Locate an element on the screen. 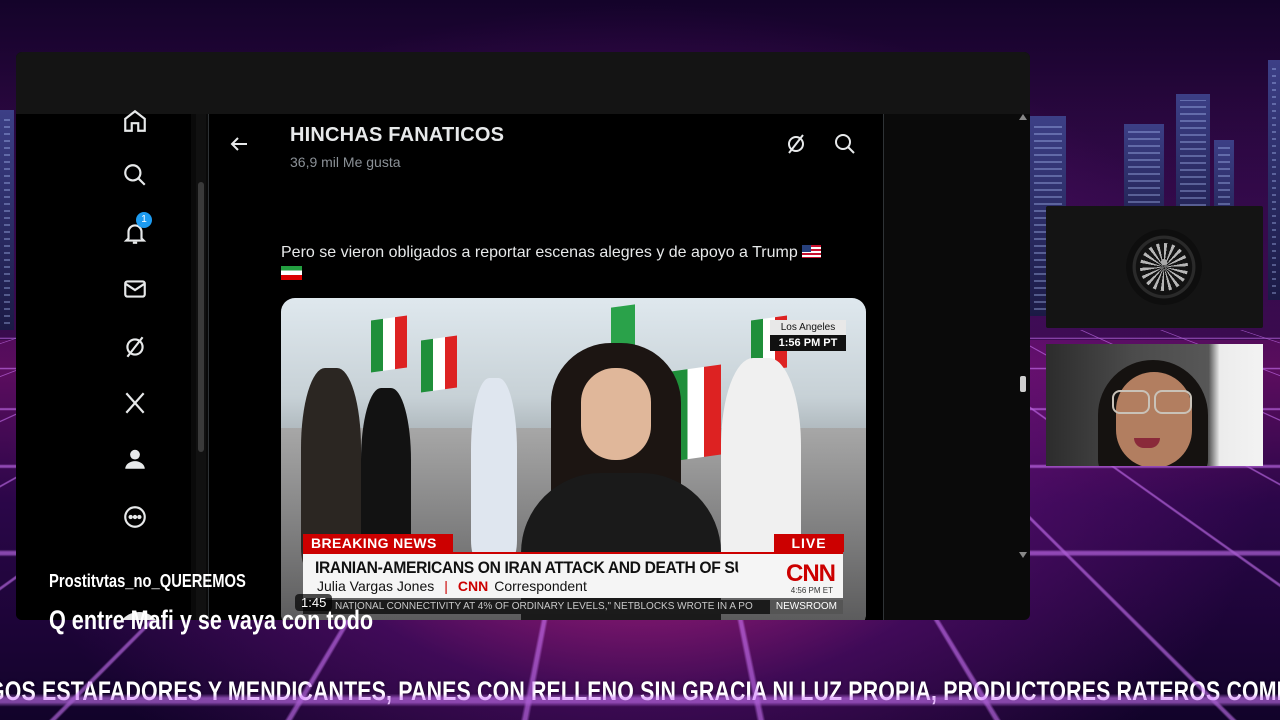 Image resolution: width=1280 pixels, height=720 pixels. live-tag: LIVE is located at coordinates (809, 543).